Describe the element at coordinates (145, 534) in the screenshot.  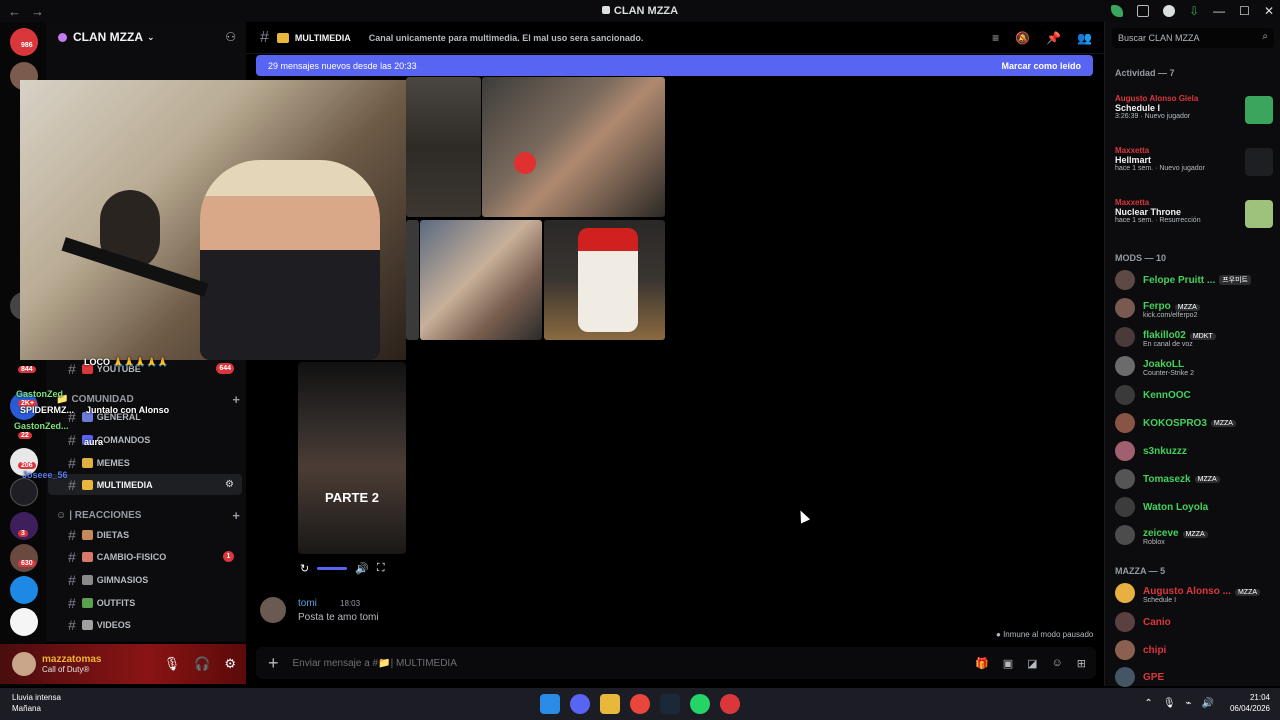
I see `channel-dietas: # DIETAS` at that location.